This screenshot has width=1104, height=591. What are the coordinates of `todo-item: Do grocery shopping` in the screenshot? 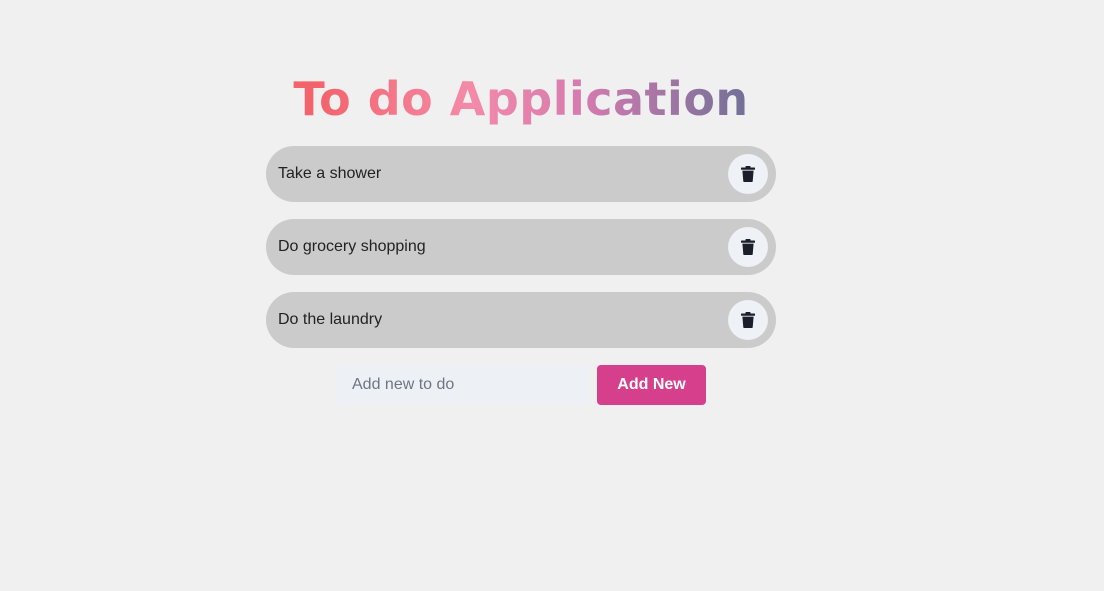 It's located at (521, 247).